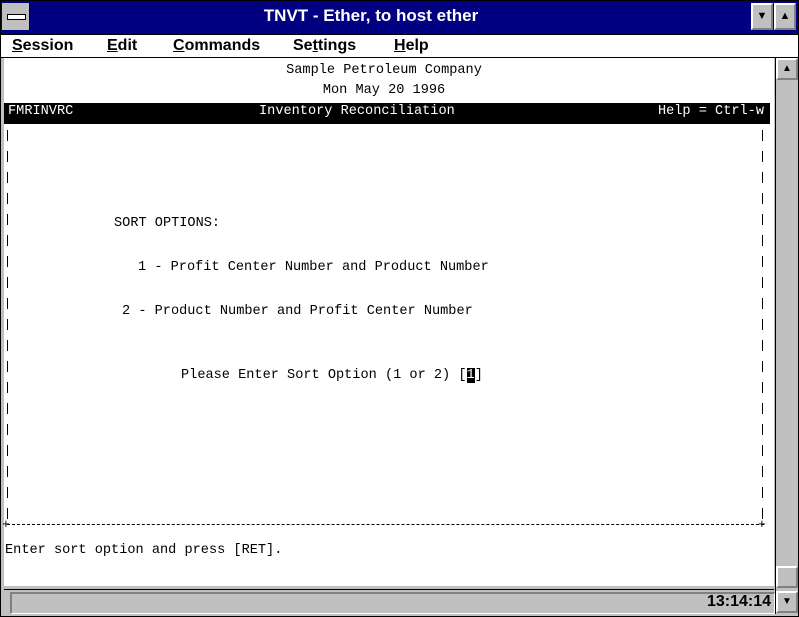 The height and width of the screenshot is (617, 799). Describe the element at coordinates (738, 601) in the screenshot. I see `clock: 13:14:14` at that location.